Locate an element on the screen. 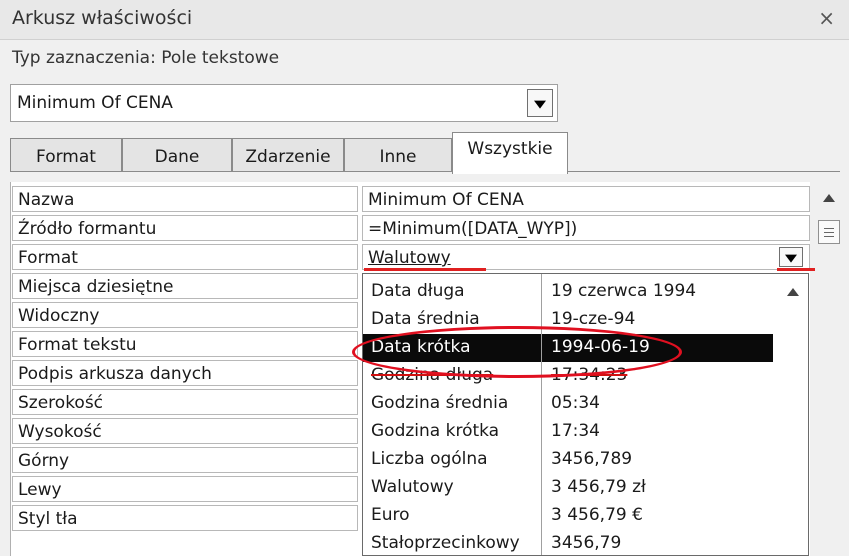 This screenshot has width=849, height=556. format-value: Walutowy is located at coordinates (409, 258).